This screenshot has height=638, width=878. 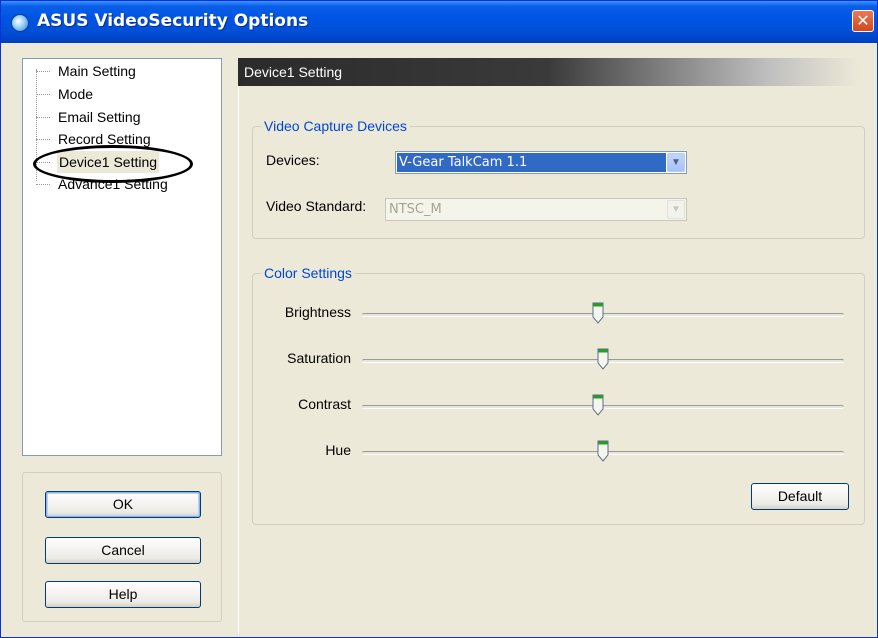 What do you see at coordinates (415, 209) in the screenshot?
I see `video-standard-dropdown-value: NTSC_M` at bounding box center [415, 209].